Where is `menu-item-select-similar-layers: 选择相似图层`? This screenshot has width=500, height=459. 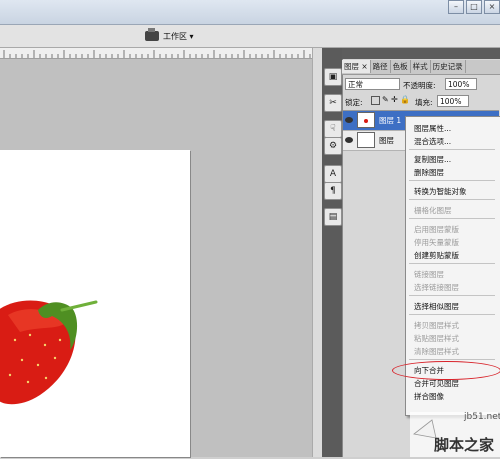 menu-item-select-similar-layers: 选择相似图层 is located at coordinates (436, 306).